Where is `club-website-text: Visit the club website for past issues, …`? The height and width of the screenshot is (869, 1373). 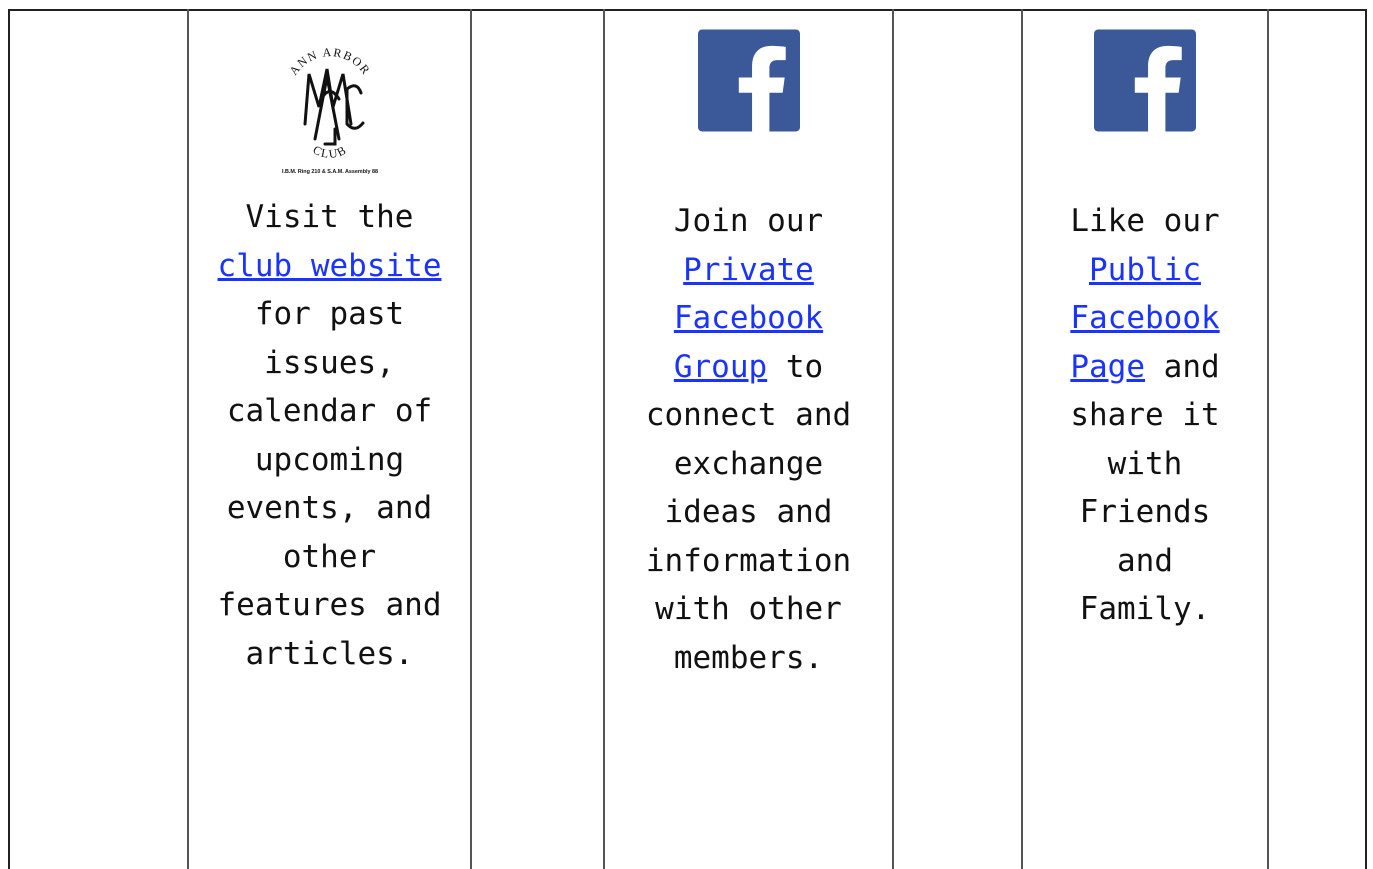 club-website-text: Visit the club website for past issues, … is located at coordinates (329, 435).